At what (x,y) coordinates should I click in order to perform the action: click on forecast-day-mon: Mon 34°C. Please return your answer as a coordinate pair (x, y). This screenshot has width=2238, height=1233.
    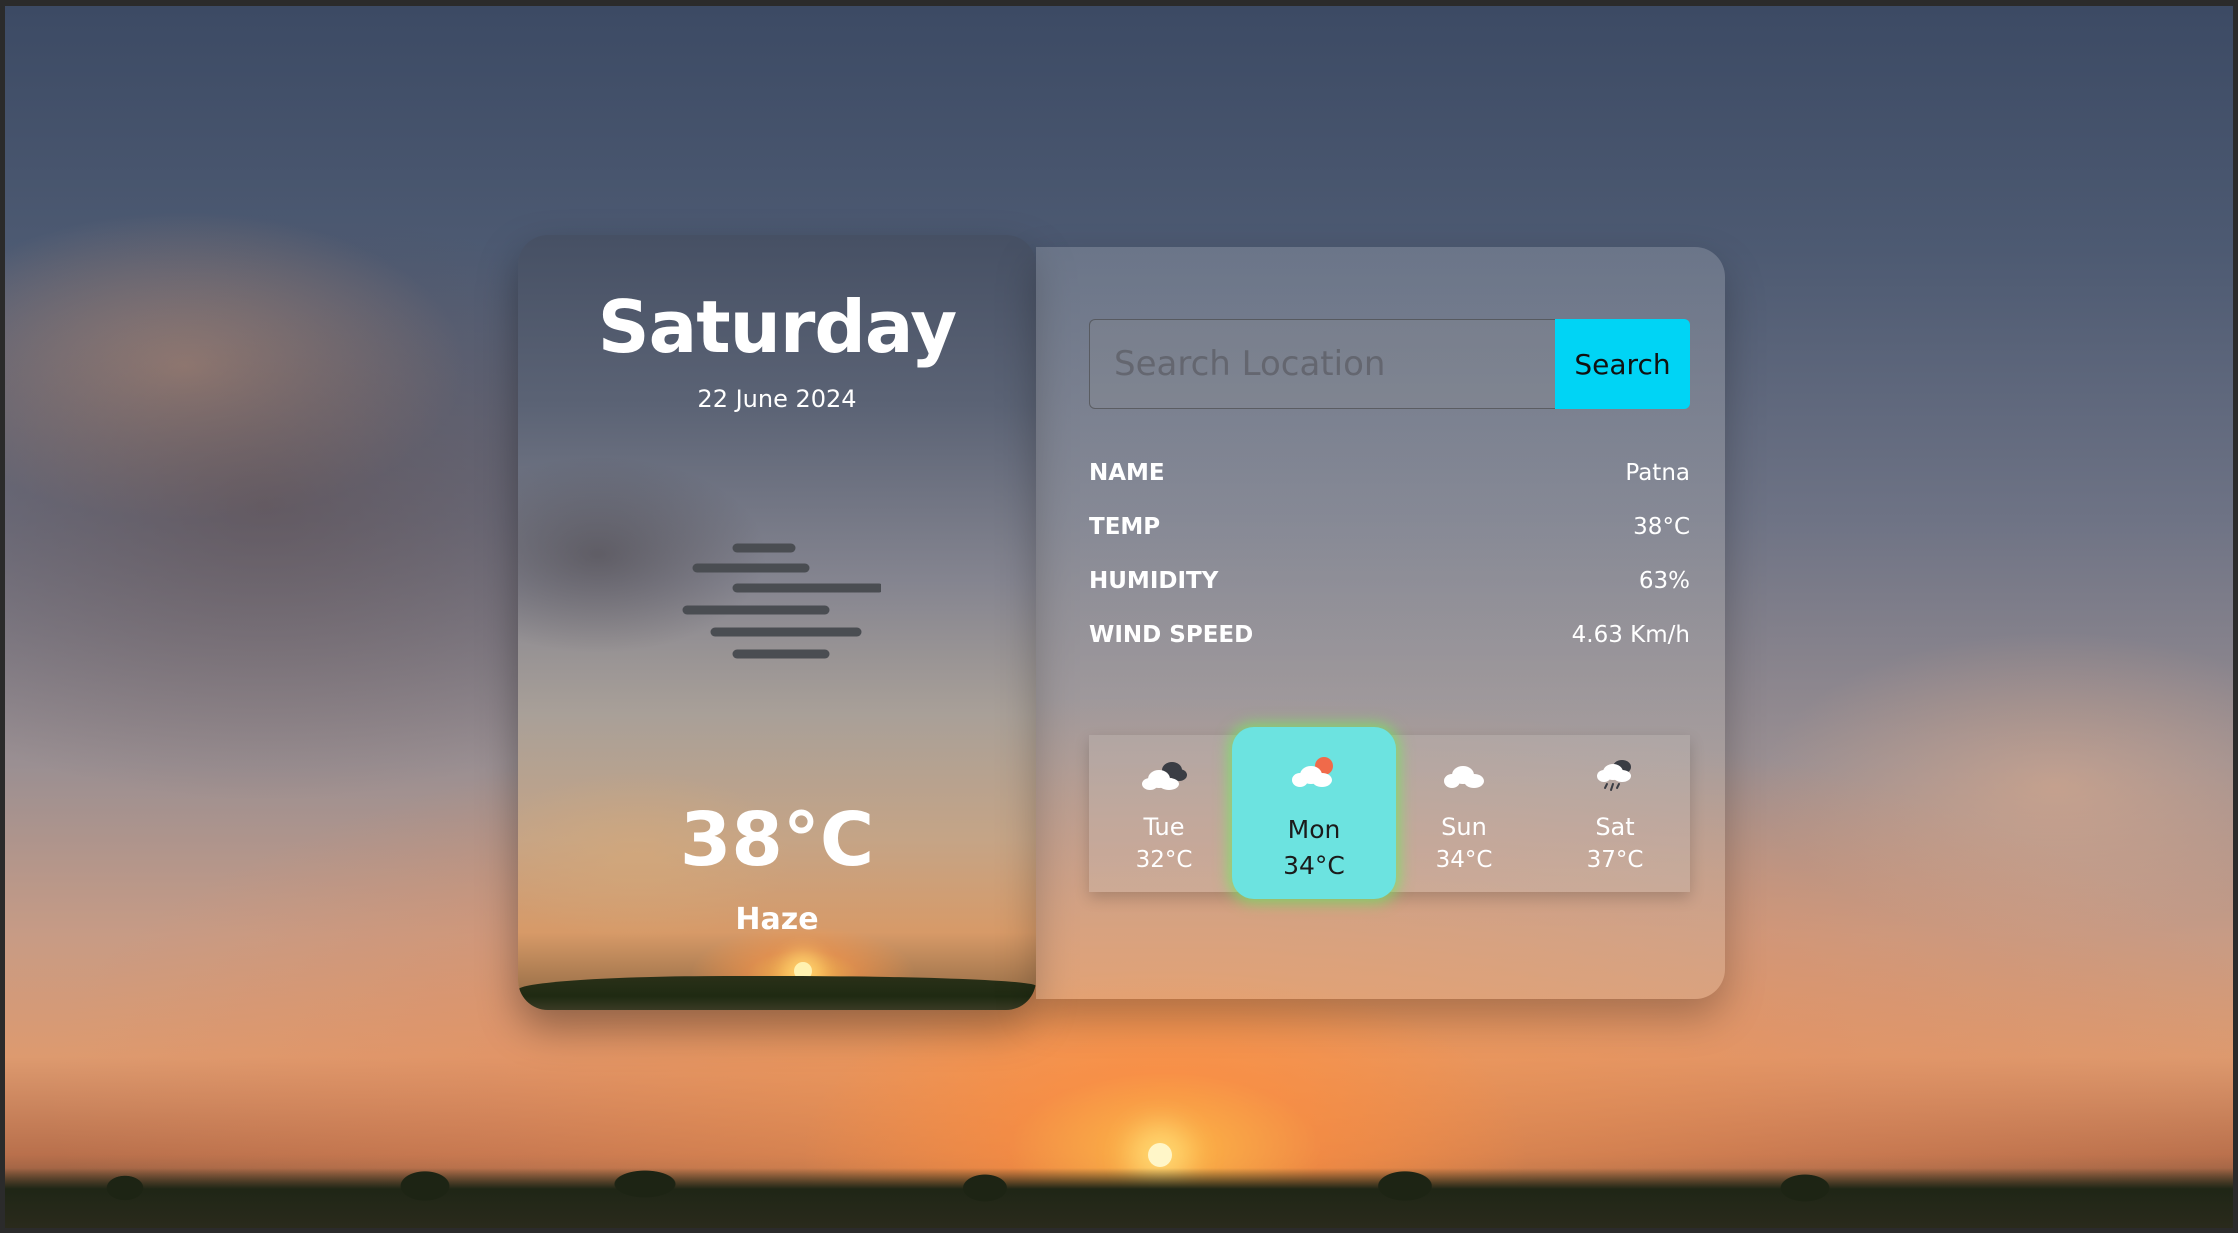
    Looking at the image, I should click on (1314, 813).